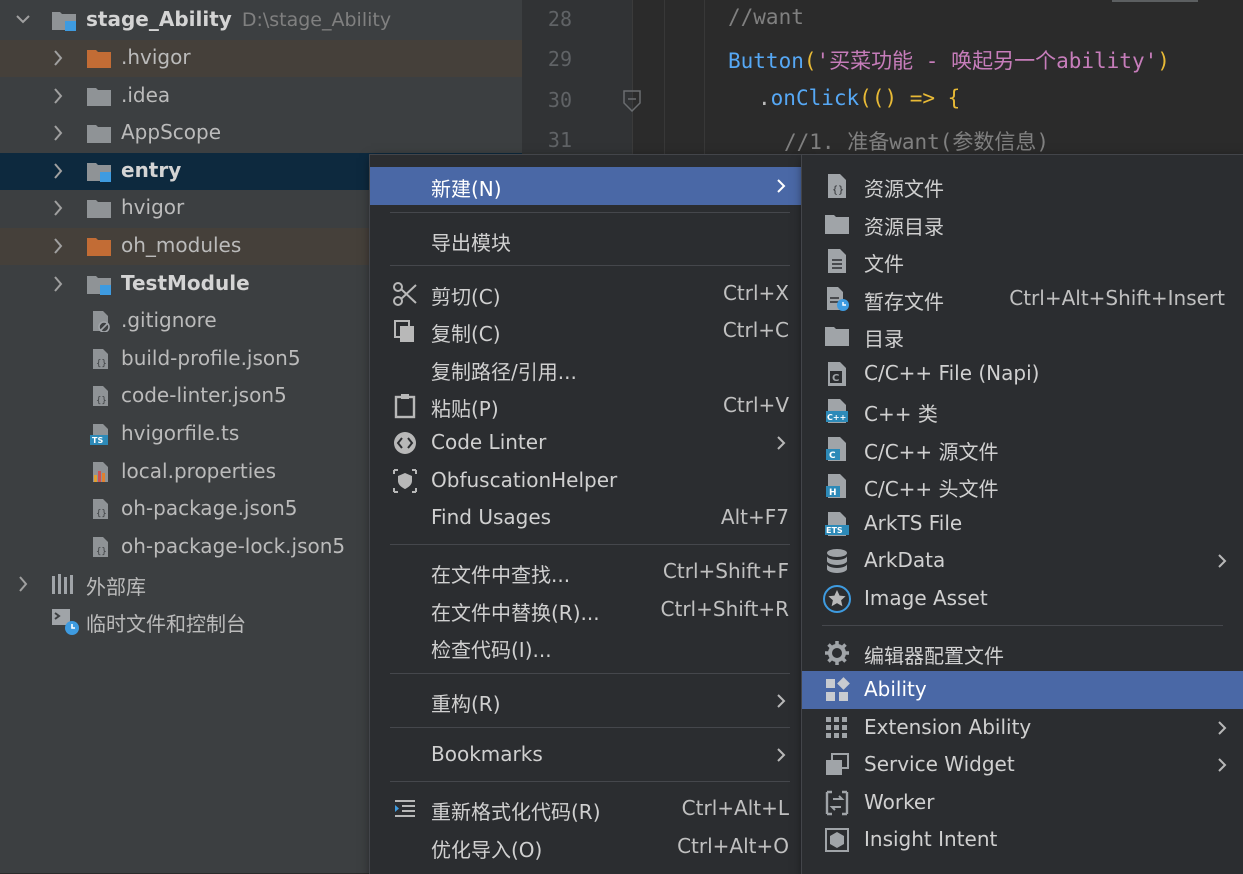  What do you see at coordinates (261, 133) in the screenshot?
I see `tree-item: AppScope` at bounding box center [261, 133].